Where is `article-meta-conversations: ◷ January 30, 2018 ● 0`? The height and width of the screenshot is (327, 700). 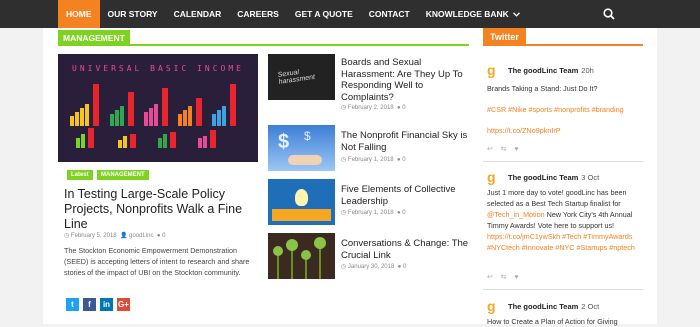
article-meta-conversations: ◷ January 30, 2018 ● 0 is located at coordinates (373, 266).